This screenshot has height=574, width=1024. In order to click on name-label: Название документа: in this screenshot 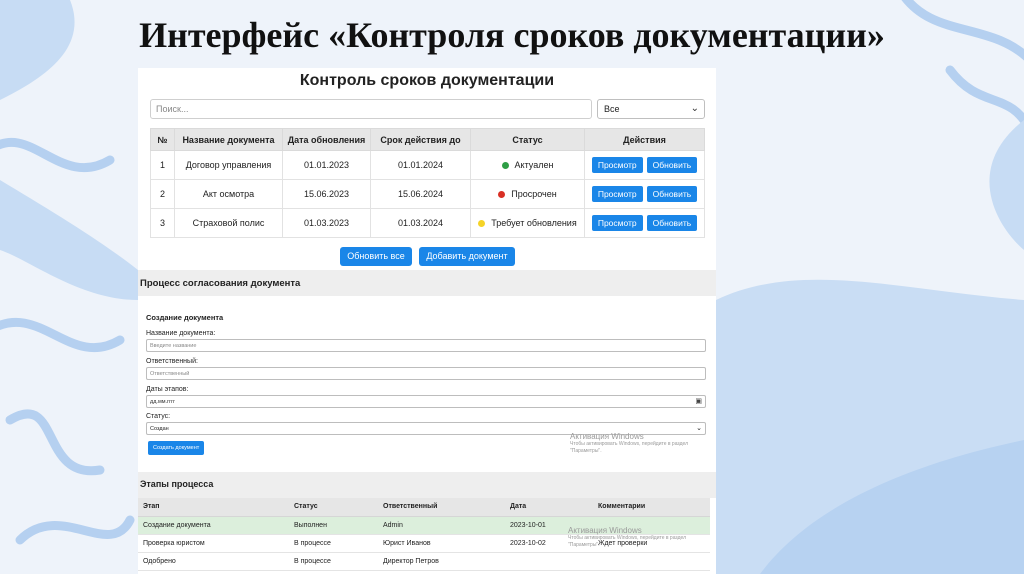, I will do `click(181, 333)`.